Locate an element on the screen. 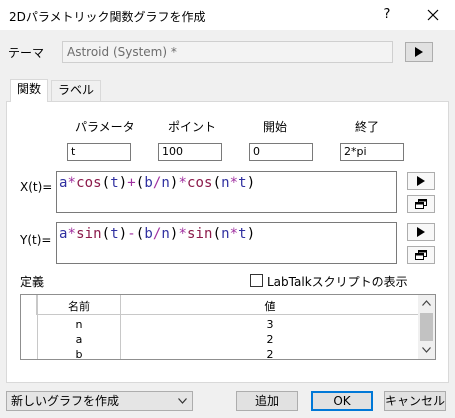 Image resolution: width=455 pixels, height=418 pixels. help-button: ? is located at coordinates (387, 15).